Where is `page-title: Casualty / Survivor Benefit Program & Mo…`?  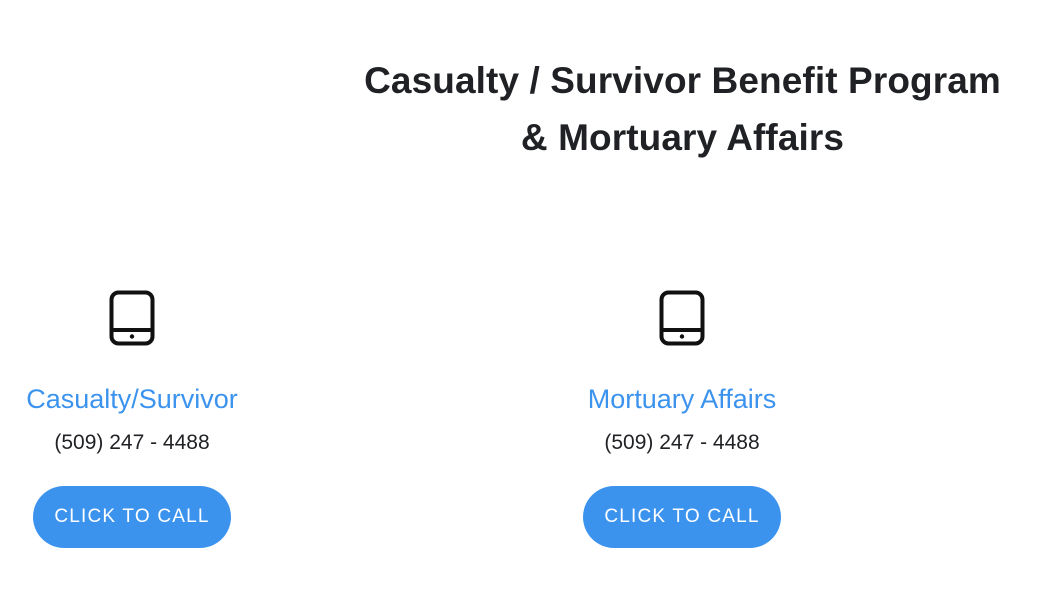
page-title: Casualty / Survivor Benefit Program & Mo… is located at coordinates (682, 109).